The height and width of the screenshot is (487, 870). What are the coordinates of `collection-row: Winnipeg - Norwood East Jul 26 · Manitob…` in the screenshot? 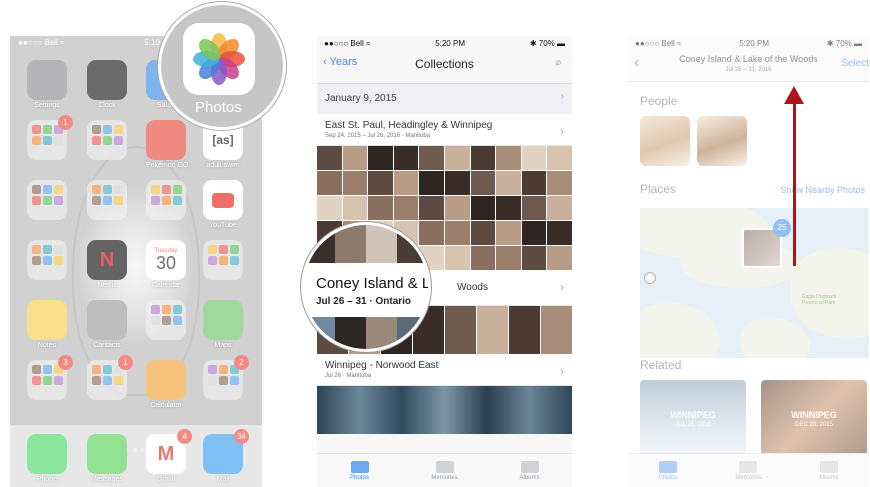 It's located at (444, 370).